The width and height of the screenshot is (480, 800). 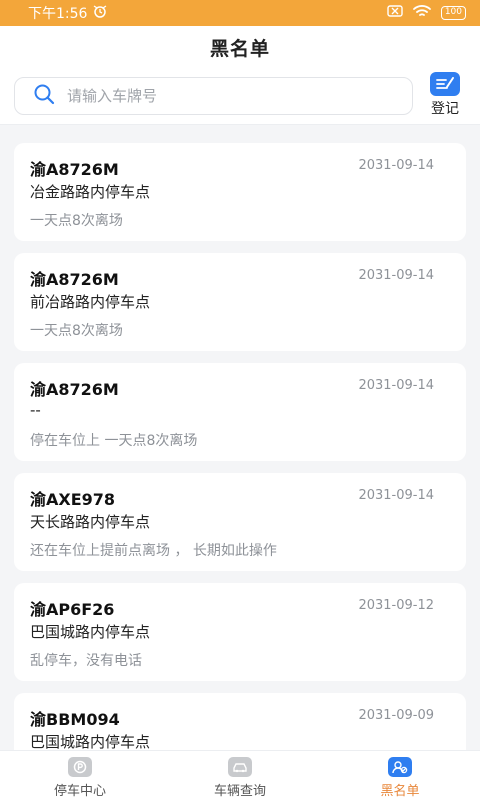 What do you see at coordinates (396, 605) in the screenshot?
I see `record-date: 2031-09-12` at bounding box center [396, 605].